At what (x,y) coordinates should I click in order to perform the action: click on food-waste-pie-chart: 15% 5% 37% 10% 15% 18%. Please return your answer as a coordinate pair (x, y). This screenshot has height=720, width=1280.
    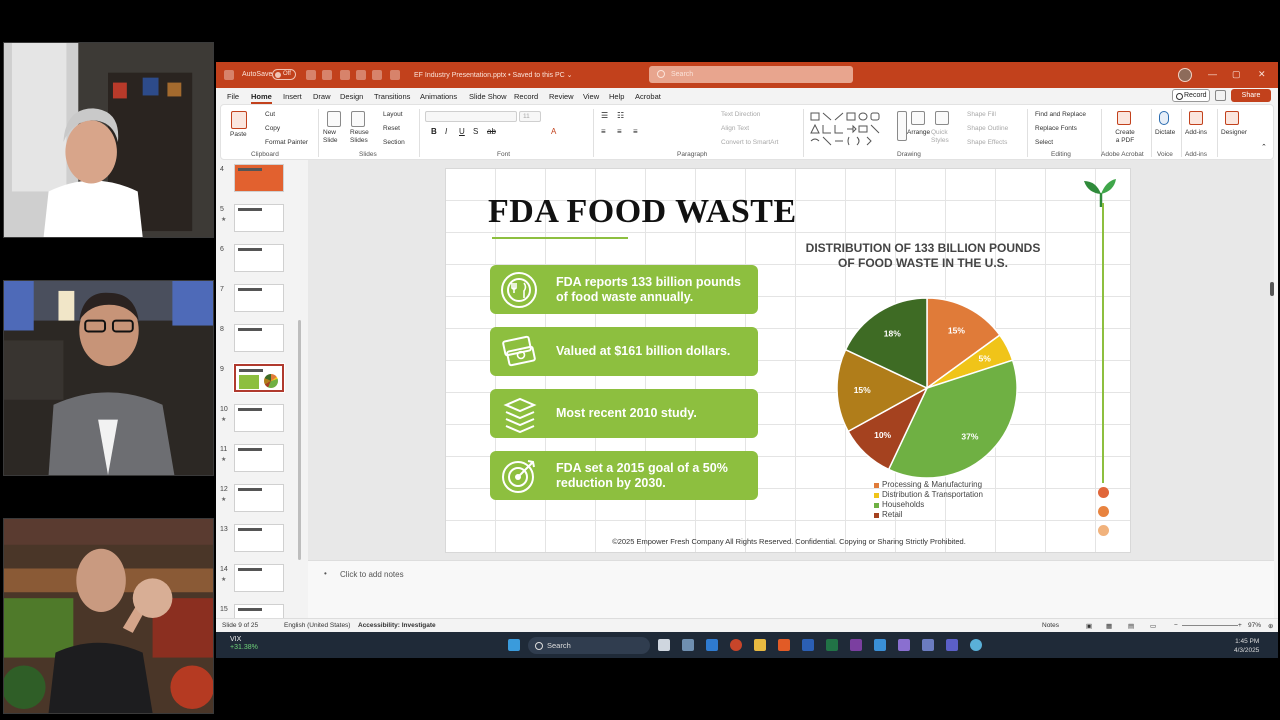
    Looking at the image, I should click on (927, 388).